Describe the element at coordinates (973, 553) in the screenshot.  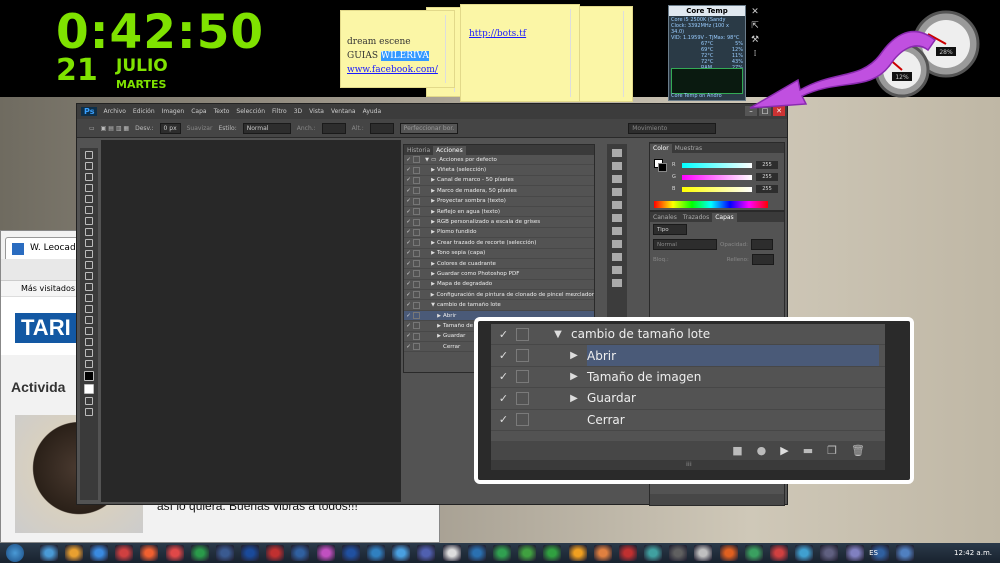
I see `system-clock: 12:42 a.m.` at that location.